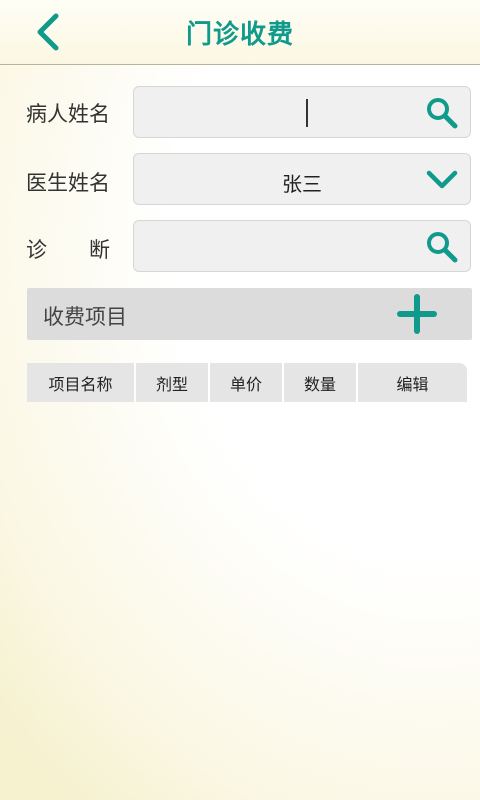 The height and width of the screenshot is (800, 480). I want to click on diagnosis-label: 诊 断, so click(68, 250).